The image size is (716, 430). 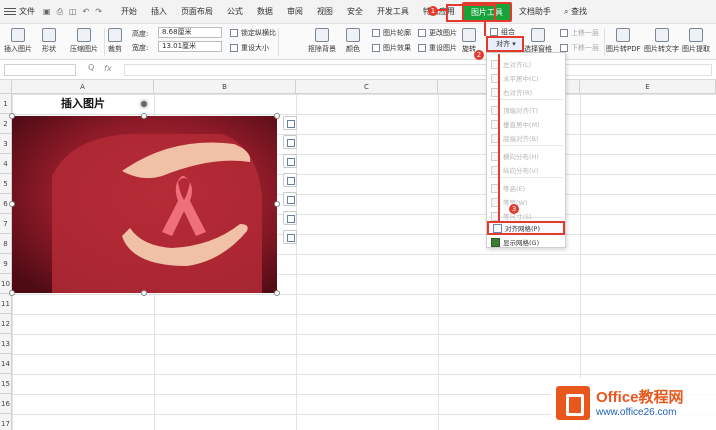 What do you see at coordinates (6, 144) in the screenshot?
I see `row-header: 3` at bounding box center [6, 144].